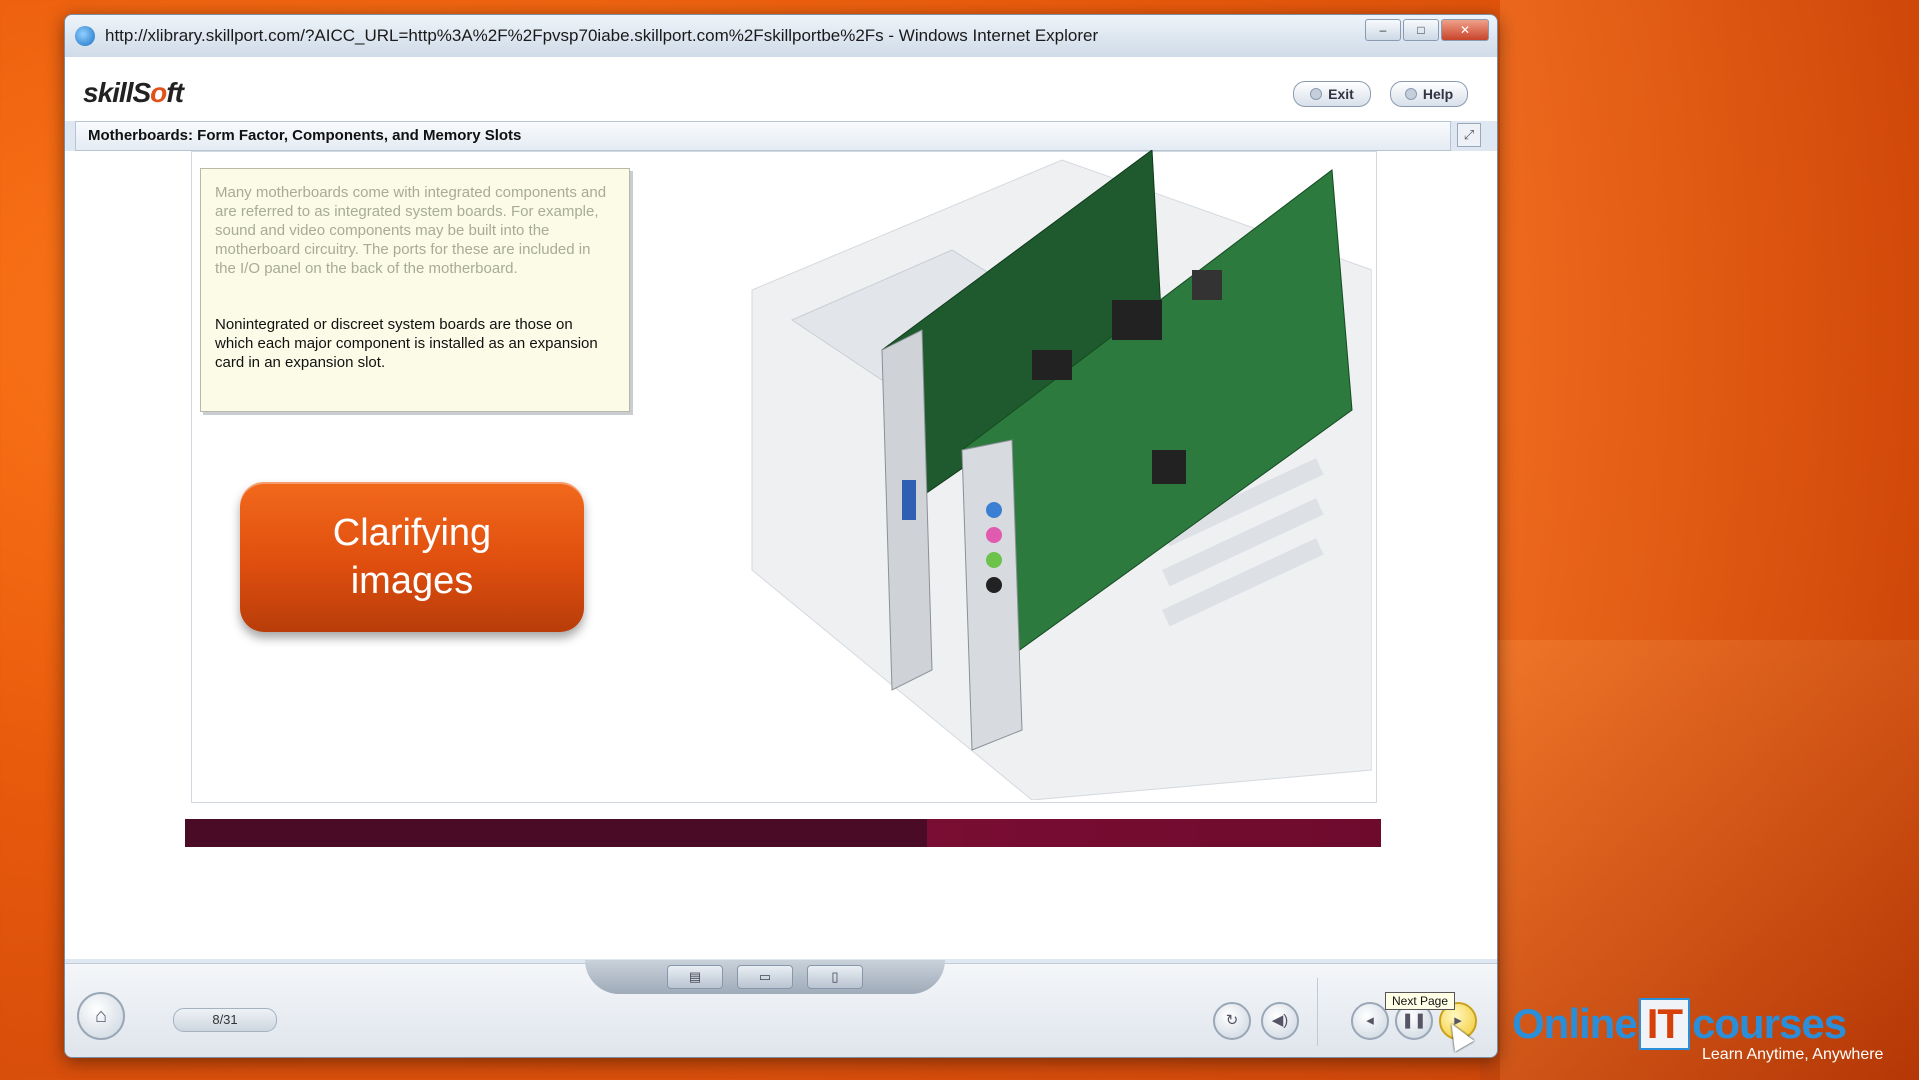 Image resolution: width=1919 pixels, height=1080 pixels. I want to click on previous-page-icon: ◂, so click(1370, 1021).